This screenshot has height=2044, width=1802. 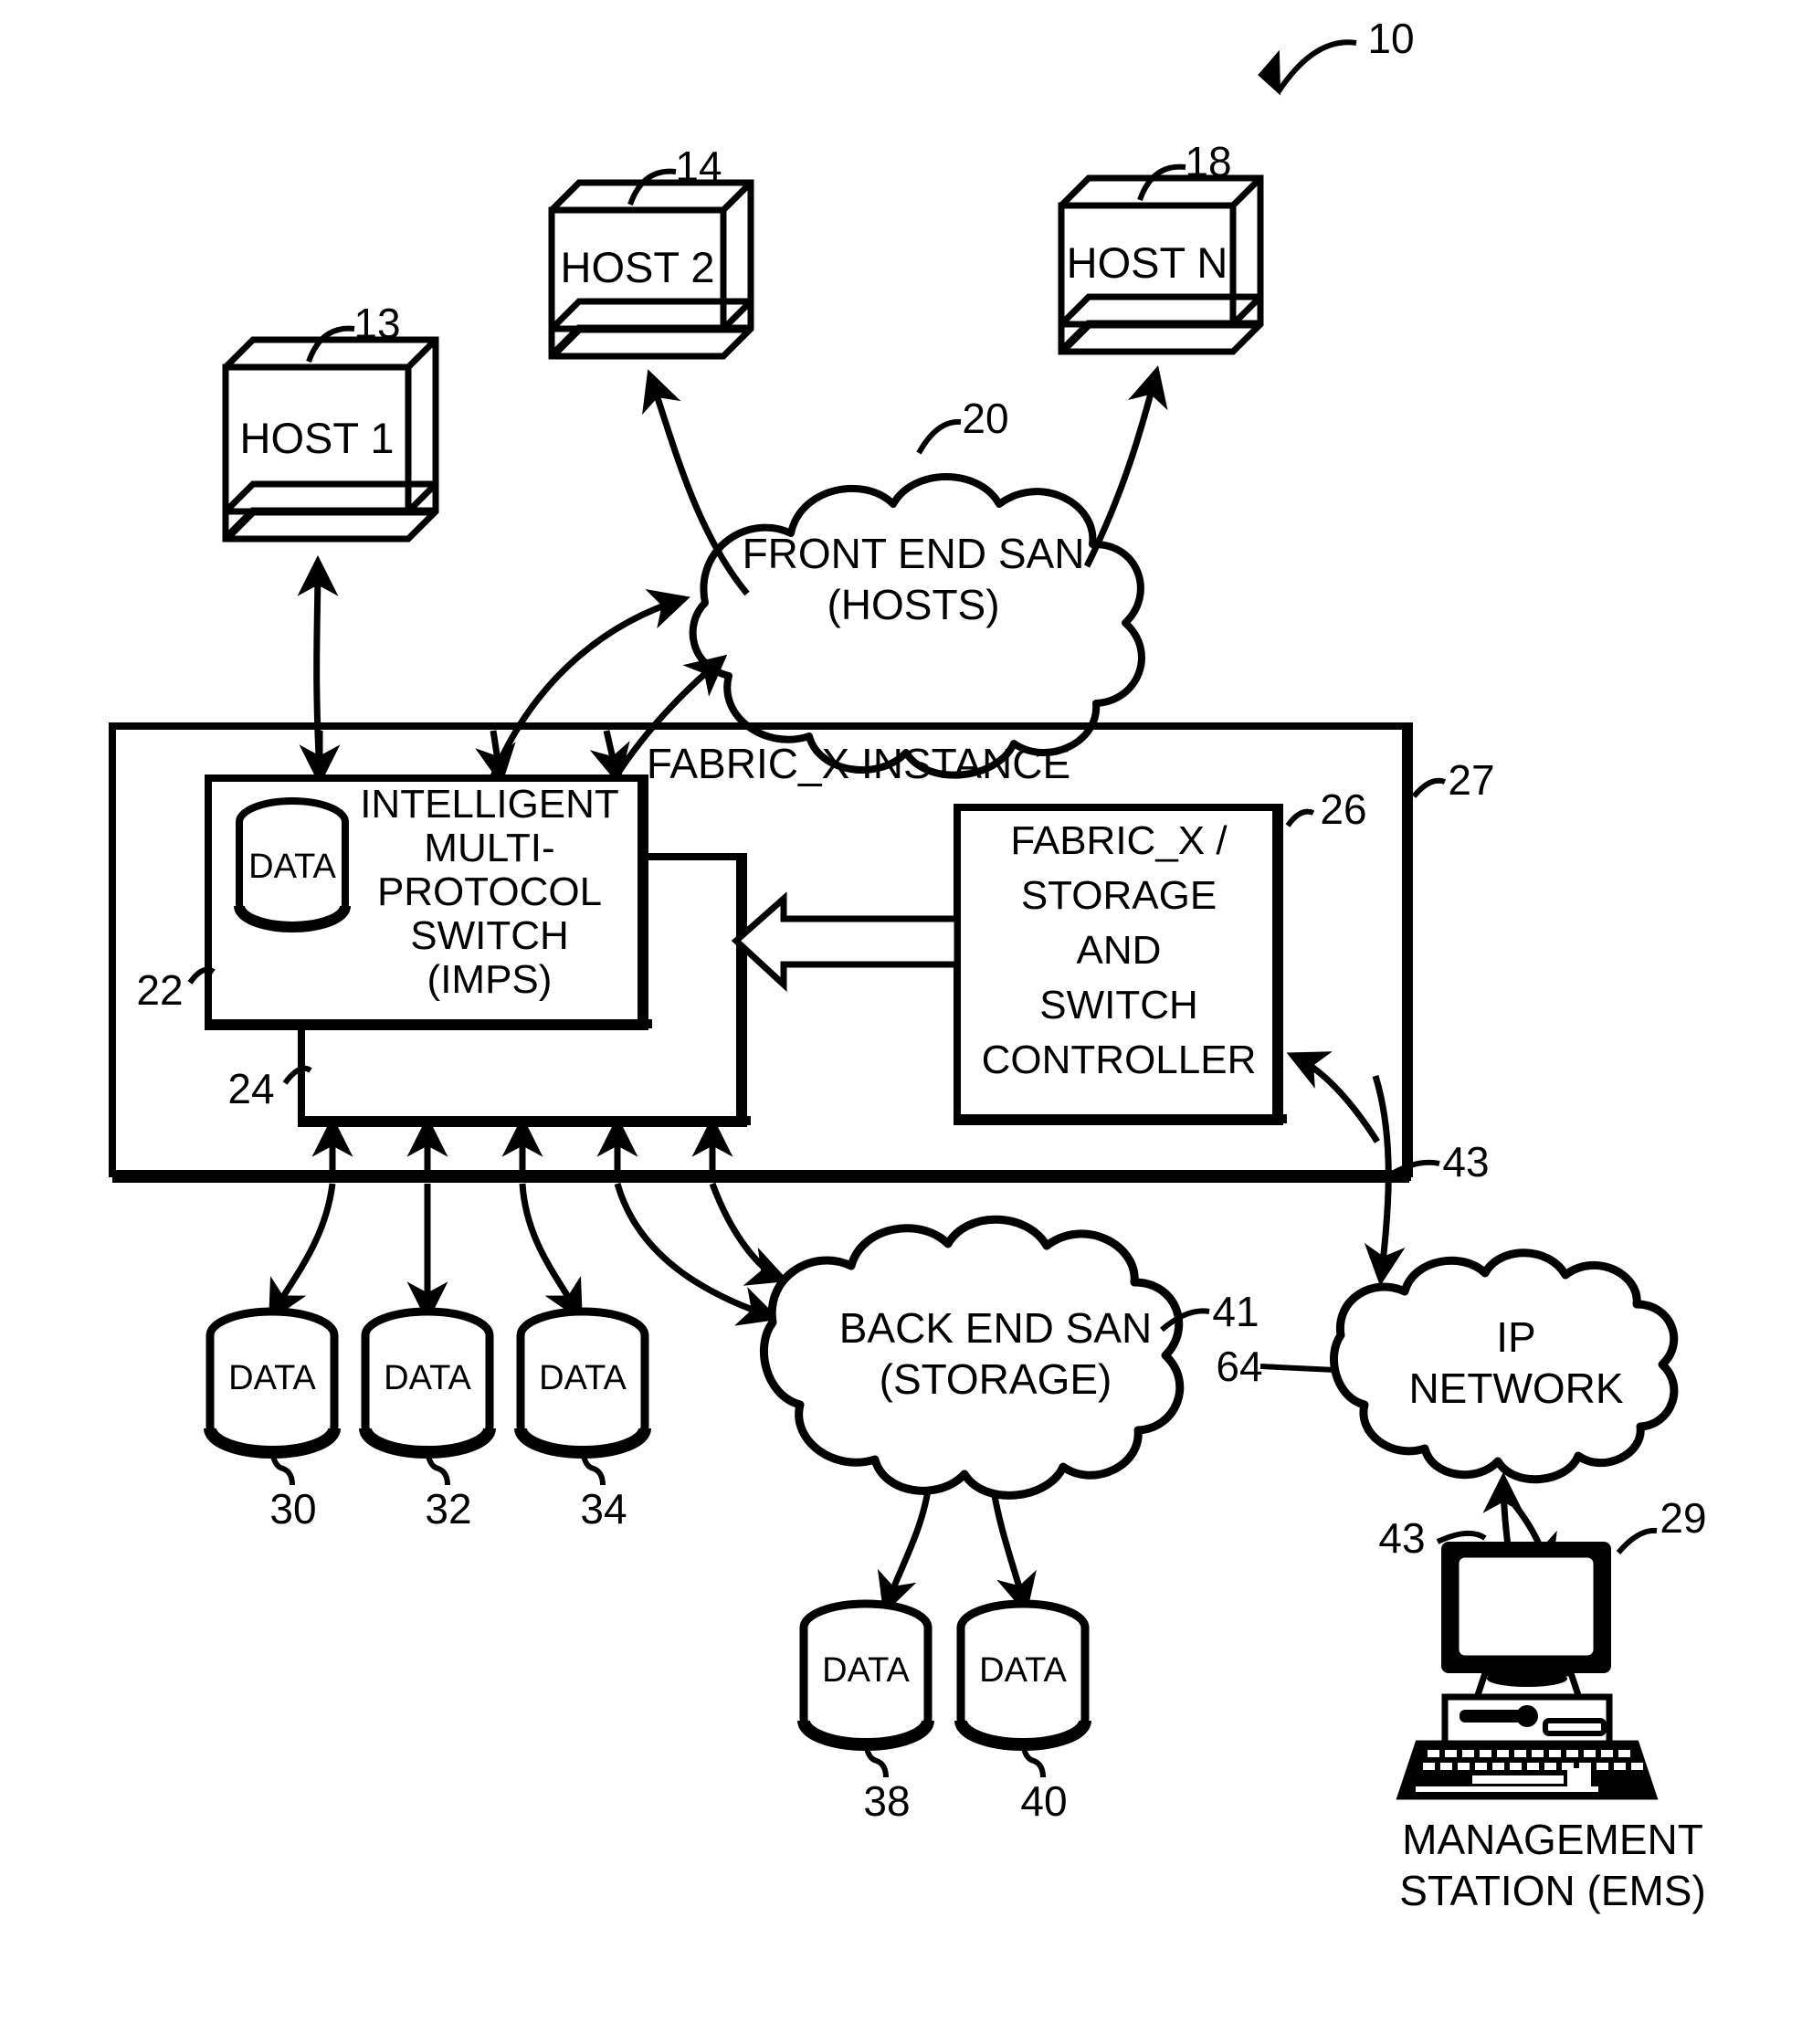 I want to click on link-ref-controller-ip: 43, so click(x=1466, y=1161).